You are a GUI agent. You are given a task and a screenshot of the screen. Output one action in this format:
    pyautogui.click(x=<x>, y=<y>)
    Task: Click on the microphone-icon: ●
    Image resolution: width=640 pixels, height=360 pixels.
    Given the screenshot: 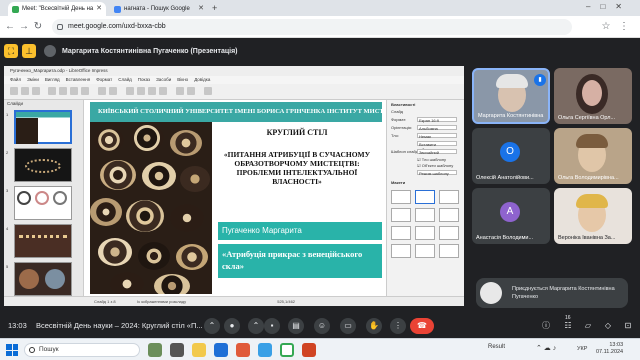 What is the action you would take?
    pyautogui.click(x=232, y=326)
    